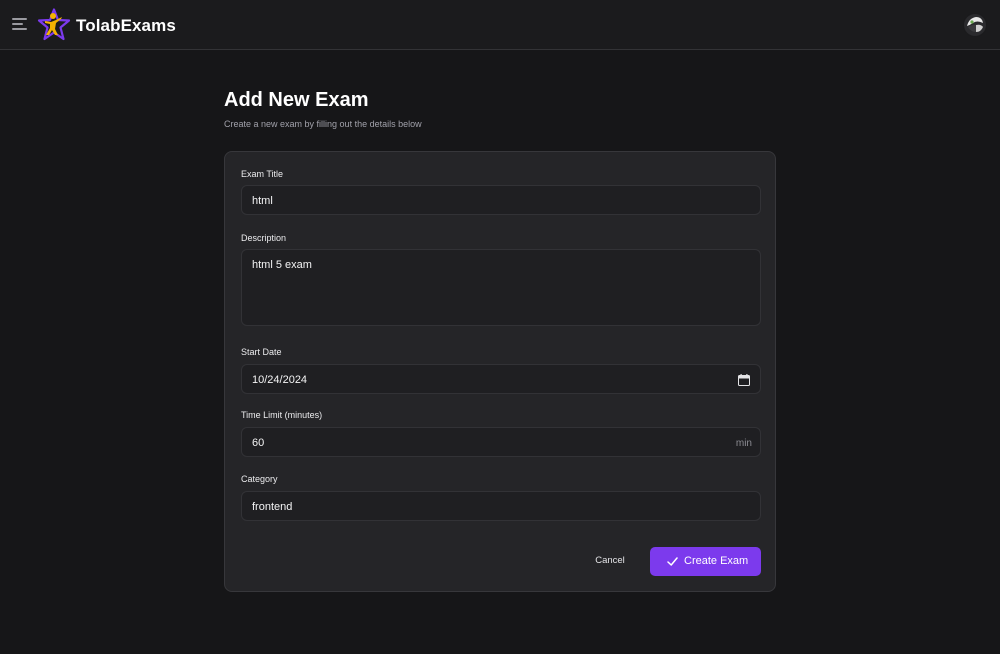 The image size is (1000, 654). Describe the element at coordinates (501, 442) in the screenshot. I see `time-limit-input: 60 min` at that location.